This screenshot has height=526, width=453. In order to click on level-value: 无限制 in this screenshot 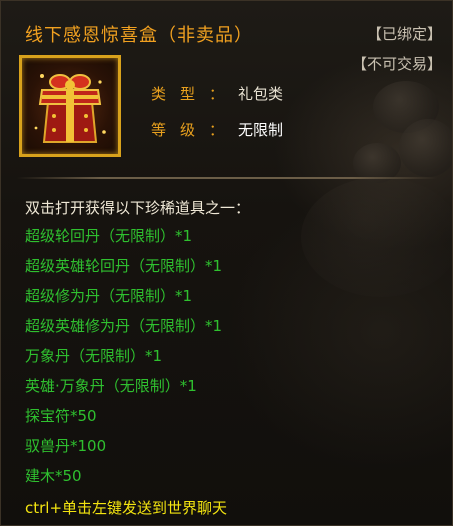, I will do `click(261, 130)`.